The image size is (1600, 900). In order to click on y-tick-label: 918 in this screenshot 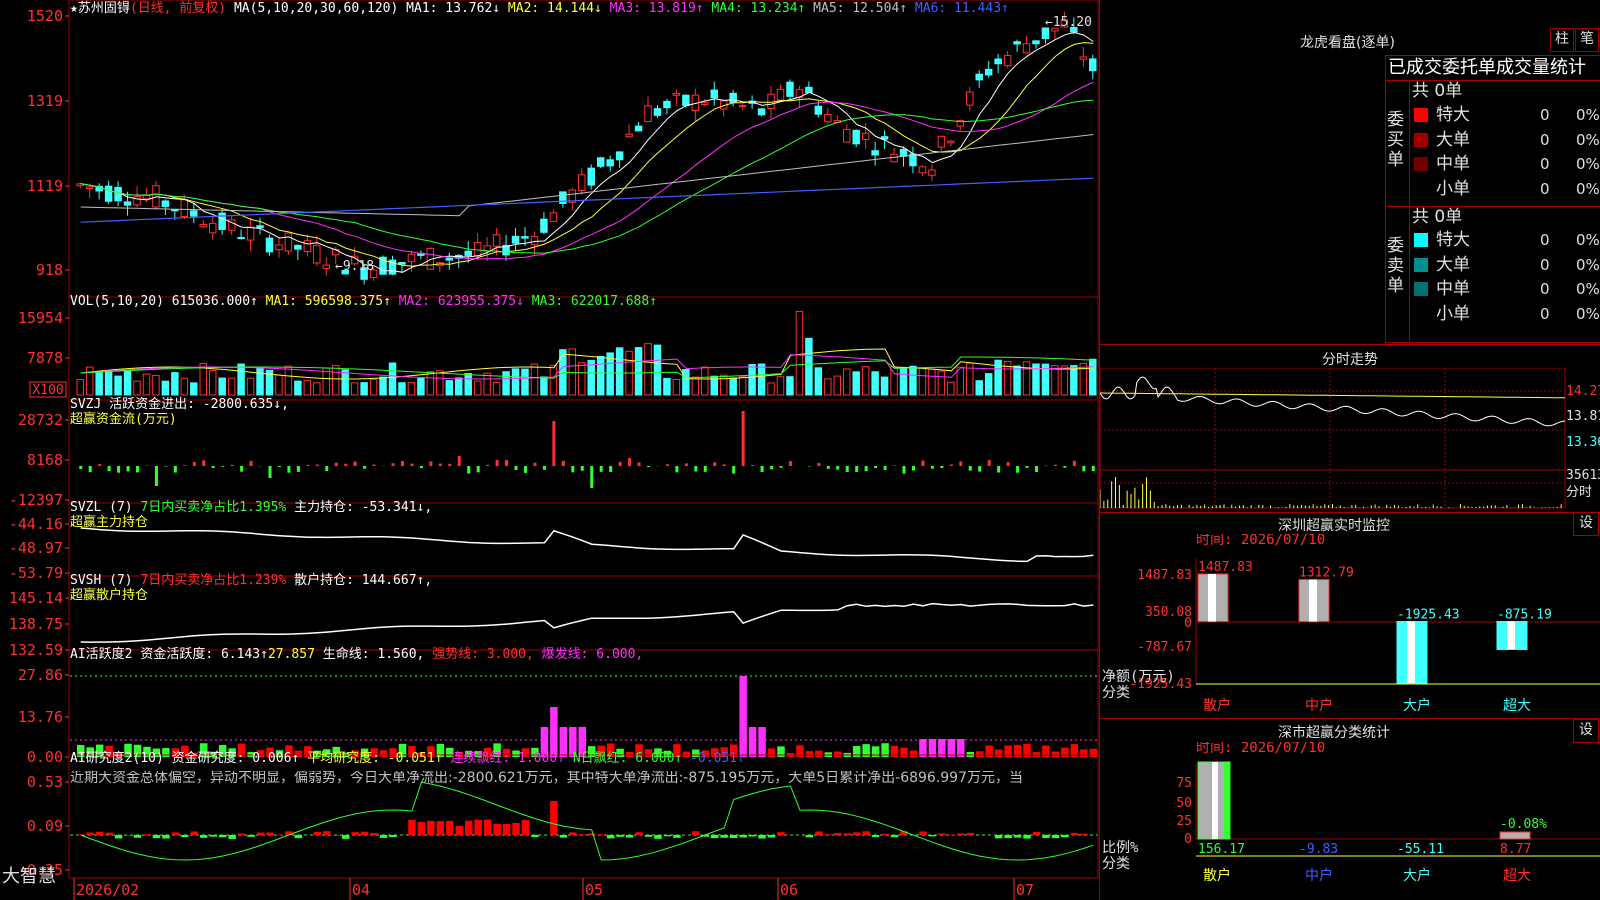, I will do `click(49, 270)`.